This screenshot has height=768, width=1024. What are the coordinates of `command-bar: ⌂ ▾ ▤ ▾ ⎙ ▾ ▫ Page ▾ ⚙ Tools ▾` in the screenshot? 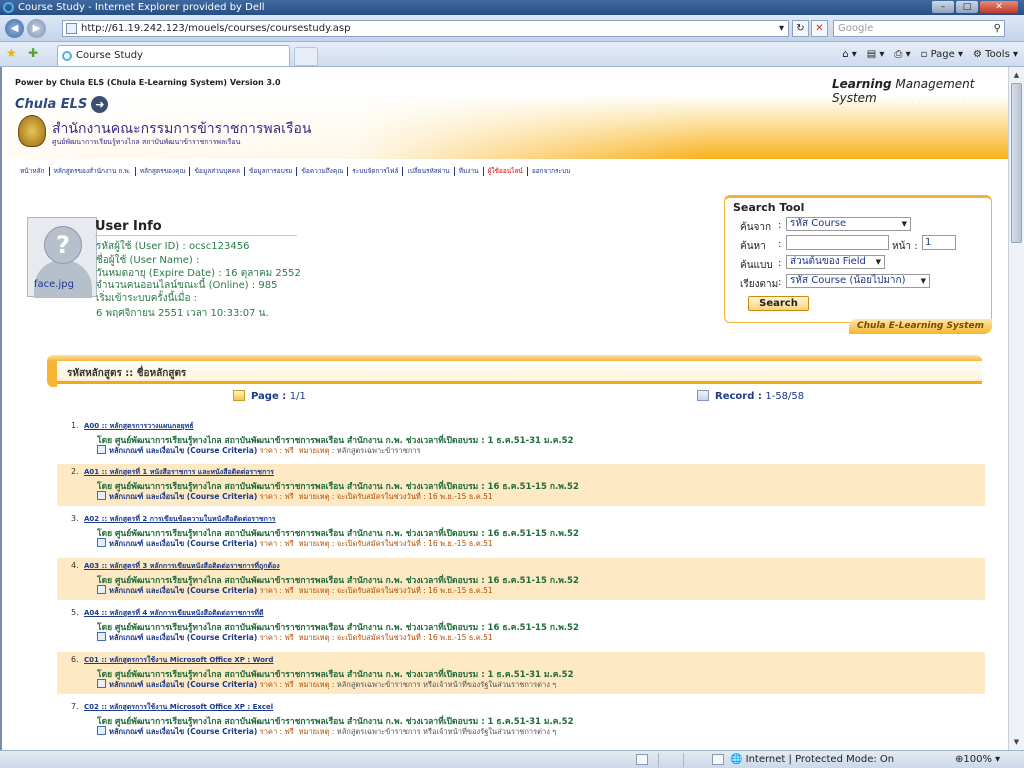 It's located at (930, 55).